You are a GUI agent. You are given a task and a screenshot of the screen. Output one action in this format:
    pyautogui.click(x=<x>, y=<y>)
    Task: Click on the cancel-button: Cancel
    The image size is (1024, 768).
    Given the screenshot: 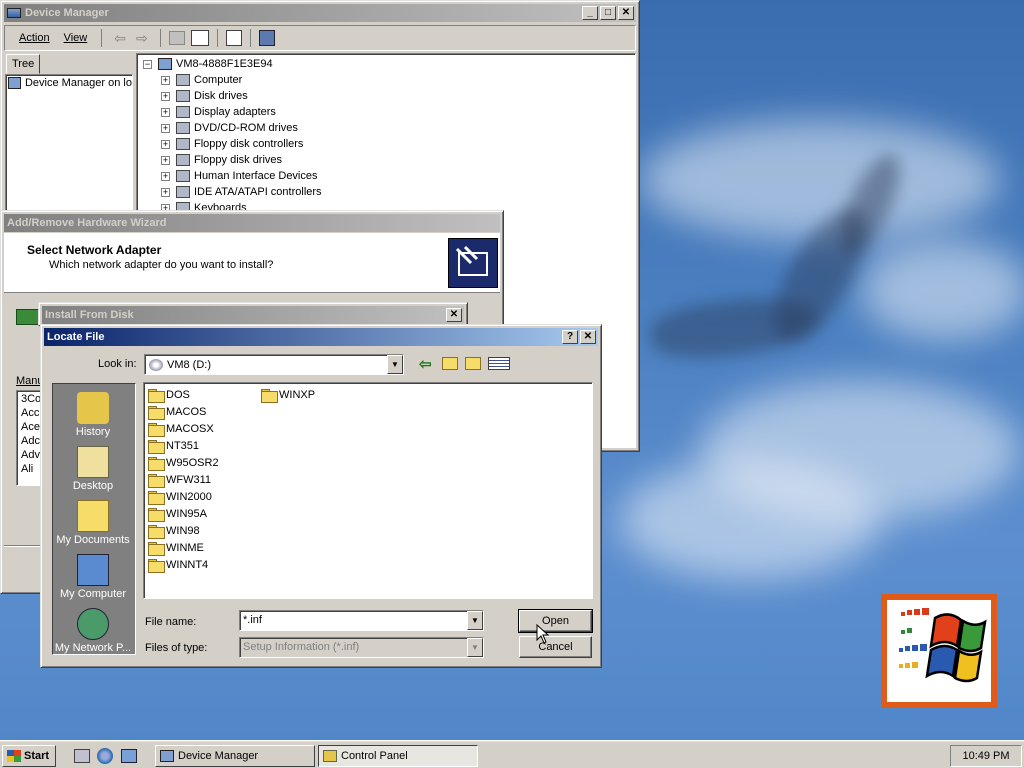 What is the action you would take?
    pyautogui.click(x=555, y=647)
    